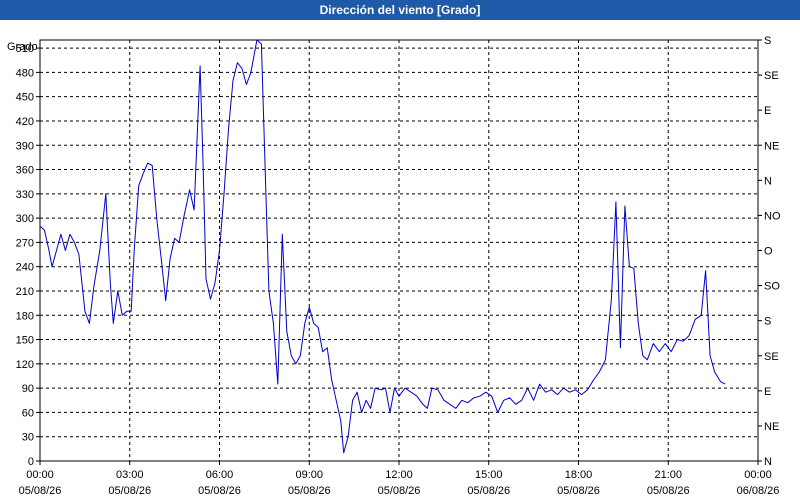 This screenshot has width=800, height=500. Describe the element at coordinates (25, 195) in the screenshot. I see `y-tick-label: 330` at that location.